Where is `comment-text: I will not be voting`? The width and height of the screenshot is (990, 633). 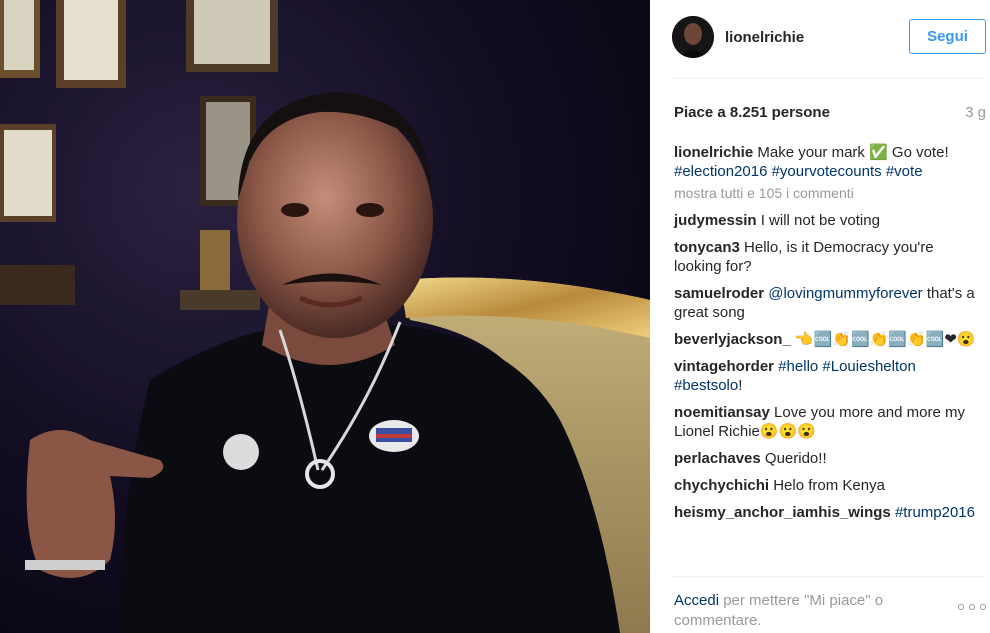
comment-text: I will not be voting is located at coordinates (820, 220).